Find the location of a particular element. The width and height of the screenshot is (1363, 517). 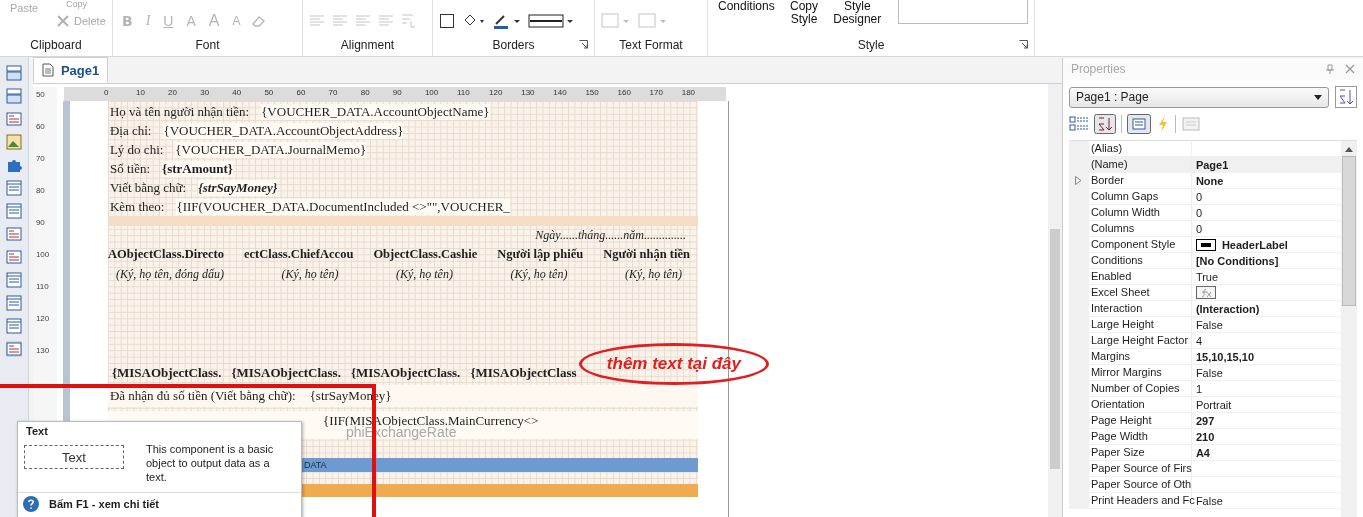

style-gallery is located at coordinates (963, 12).